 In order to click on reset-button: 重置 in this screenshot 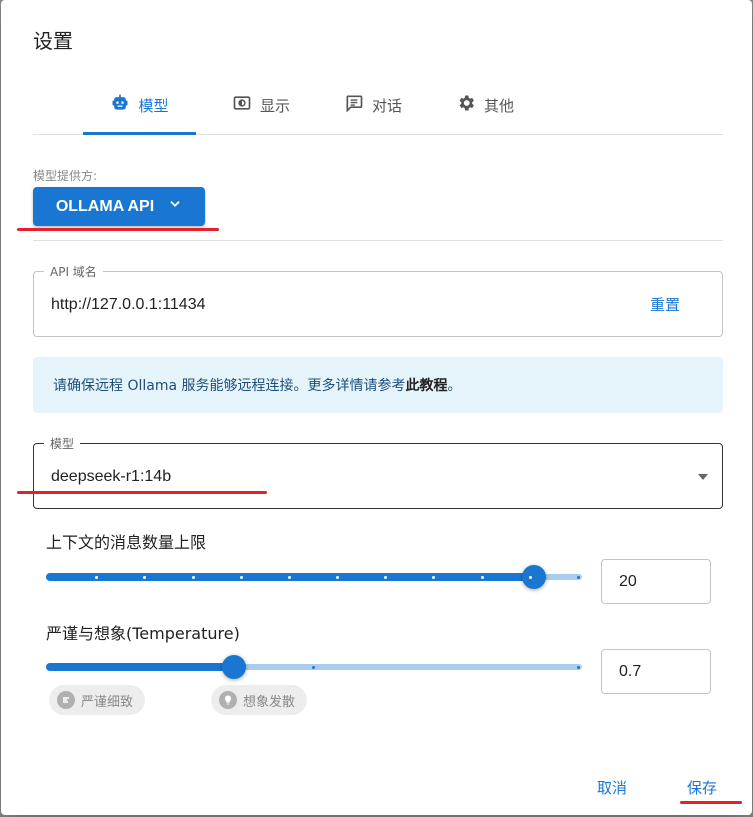, I will do `click(665, 304)`.